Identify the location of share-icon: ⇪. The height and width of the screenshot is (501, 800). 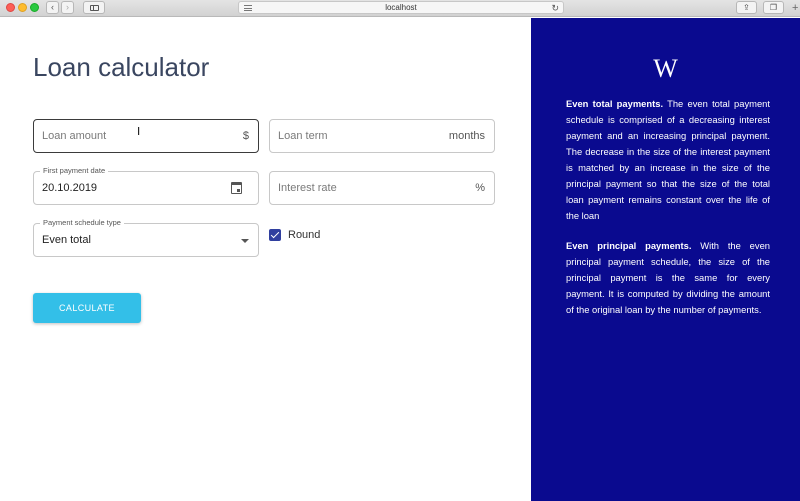
(746, 7).